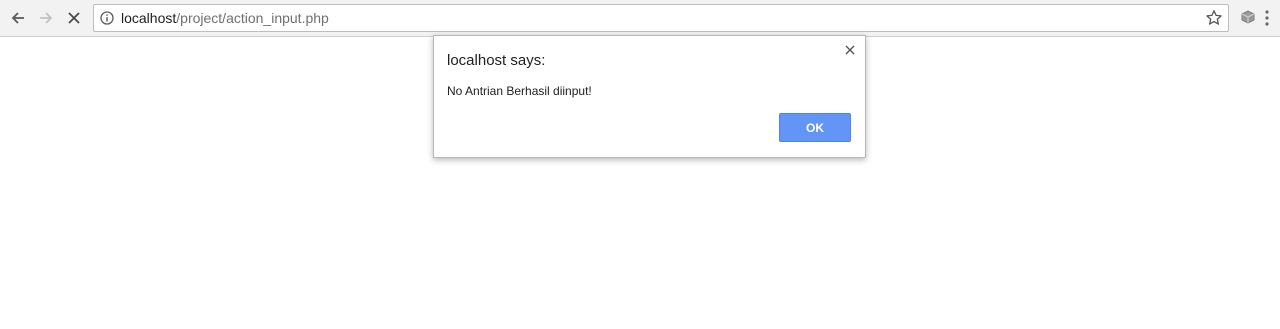 The width and height of the screenshot is (1280, 329). I want to click on browser-toolbar: localhost/project/action_input.php, so click(640, 18).